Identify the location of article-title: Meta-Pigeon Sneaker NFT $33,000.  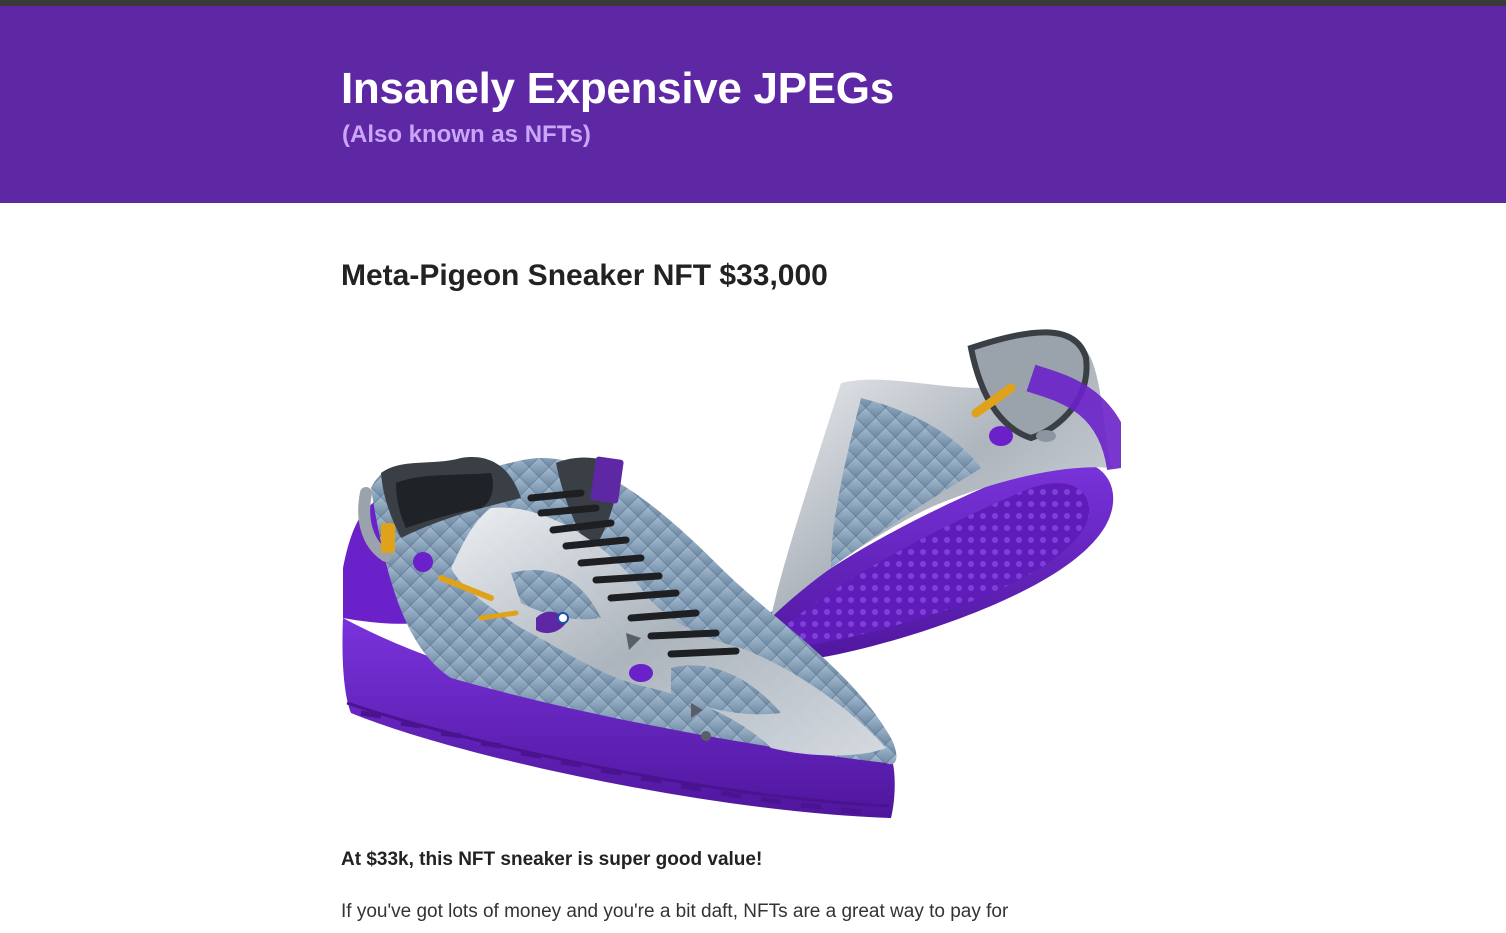
(584, 275).